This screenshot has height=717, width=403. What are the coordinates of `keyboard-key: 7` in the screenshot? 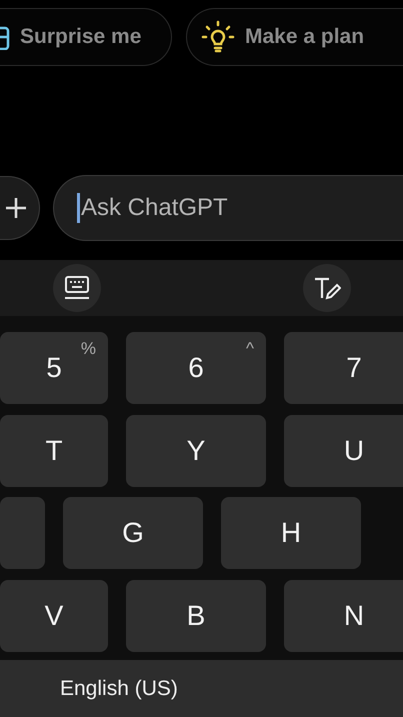 It's located at (343, 368).